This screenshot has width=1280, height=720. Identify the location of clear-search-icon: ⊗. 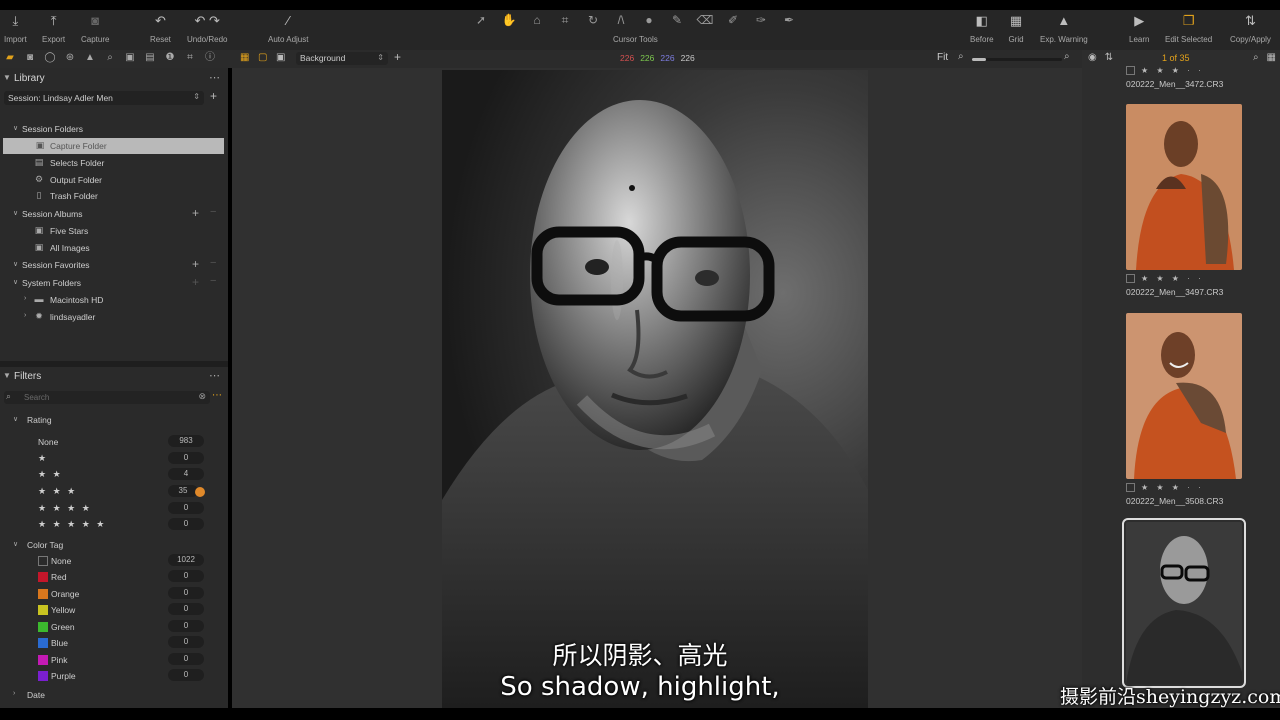
(202, 396).